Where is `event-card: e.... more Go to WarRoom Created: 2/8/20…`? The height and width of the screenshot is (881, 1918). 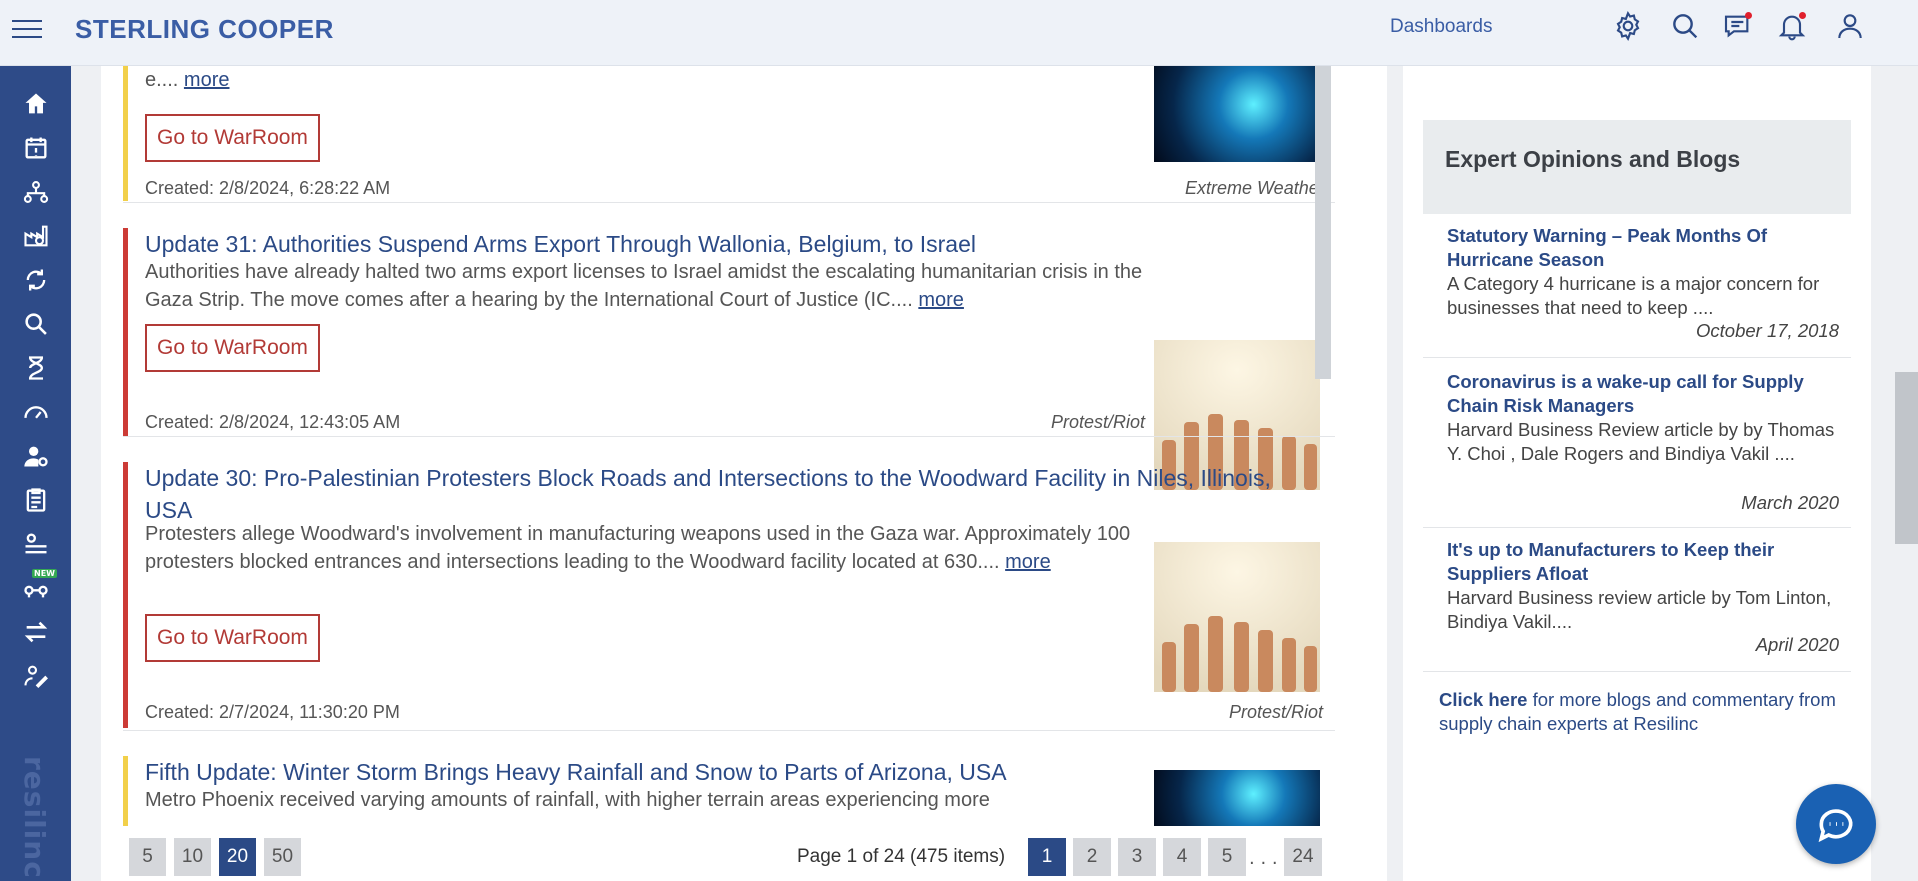
event-card: e.... more Go to WarRoom Created: 2/8/20… is located at coordinates (729, 133).